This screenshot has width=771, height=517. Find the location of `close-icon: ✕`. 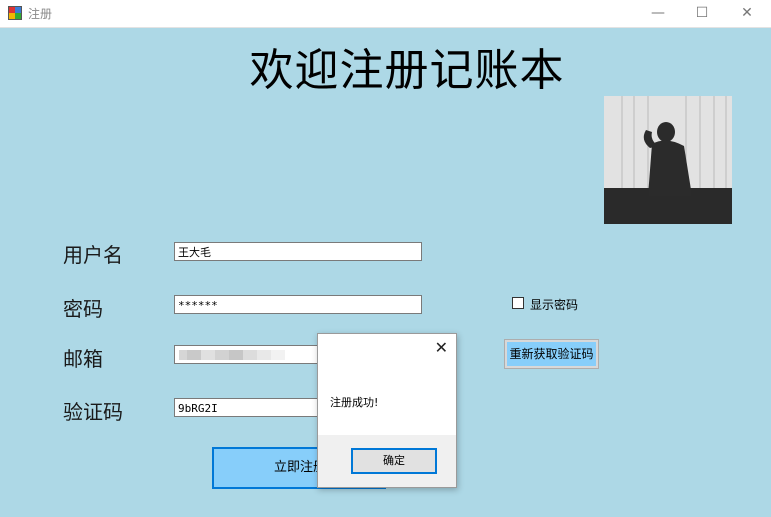

close-icon: ✕ is located at coordinates (747, 13).